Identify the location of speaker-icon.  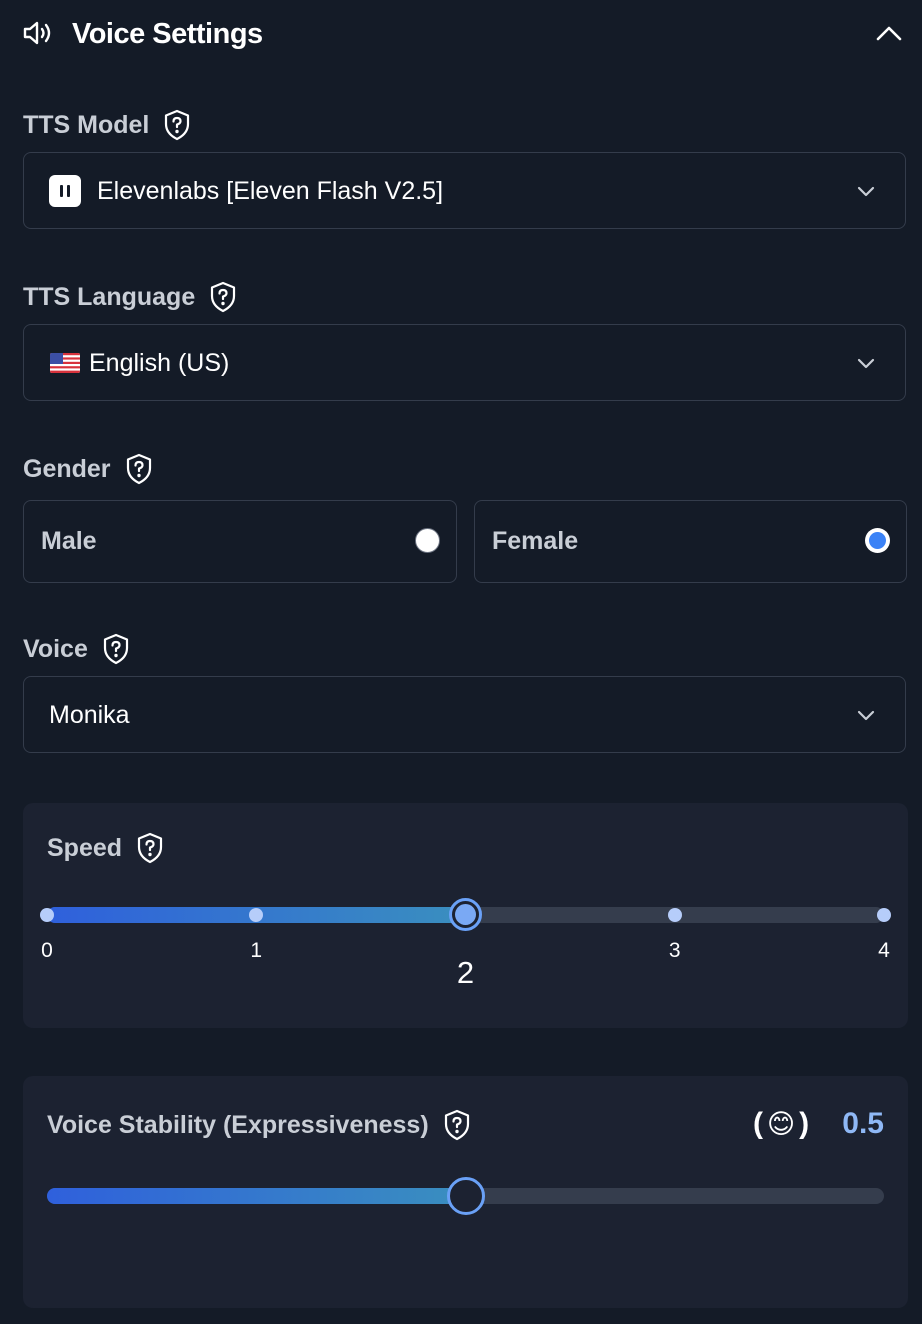
(37, 33).